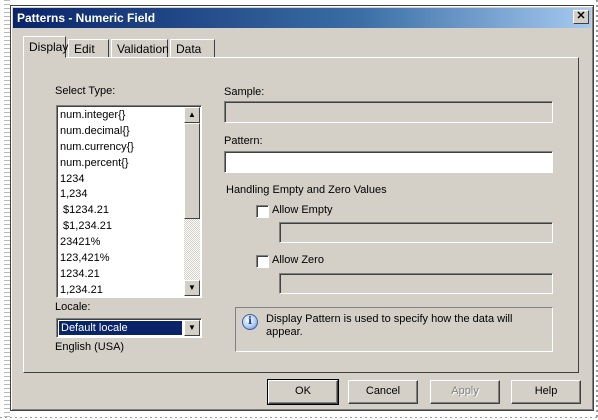 The width and height of the screenshot is (598, 420). I want to click on locale-select: Default locale ▼, so click(129, 328).